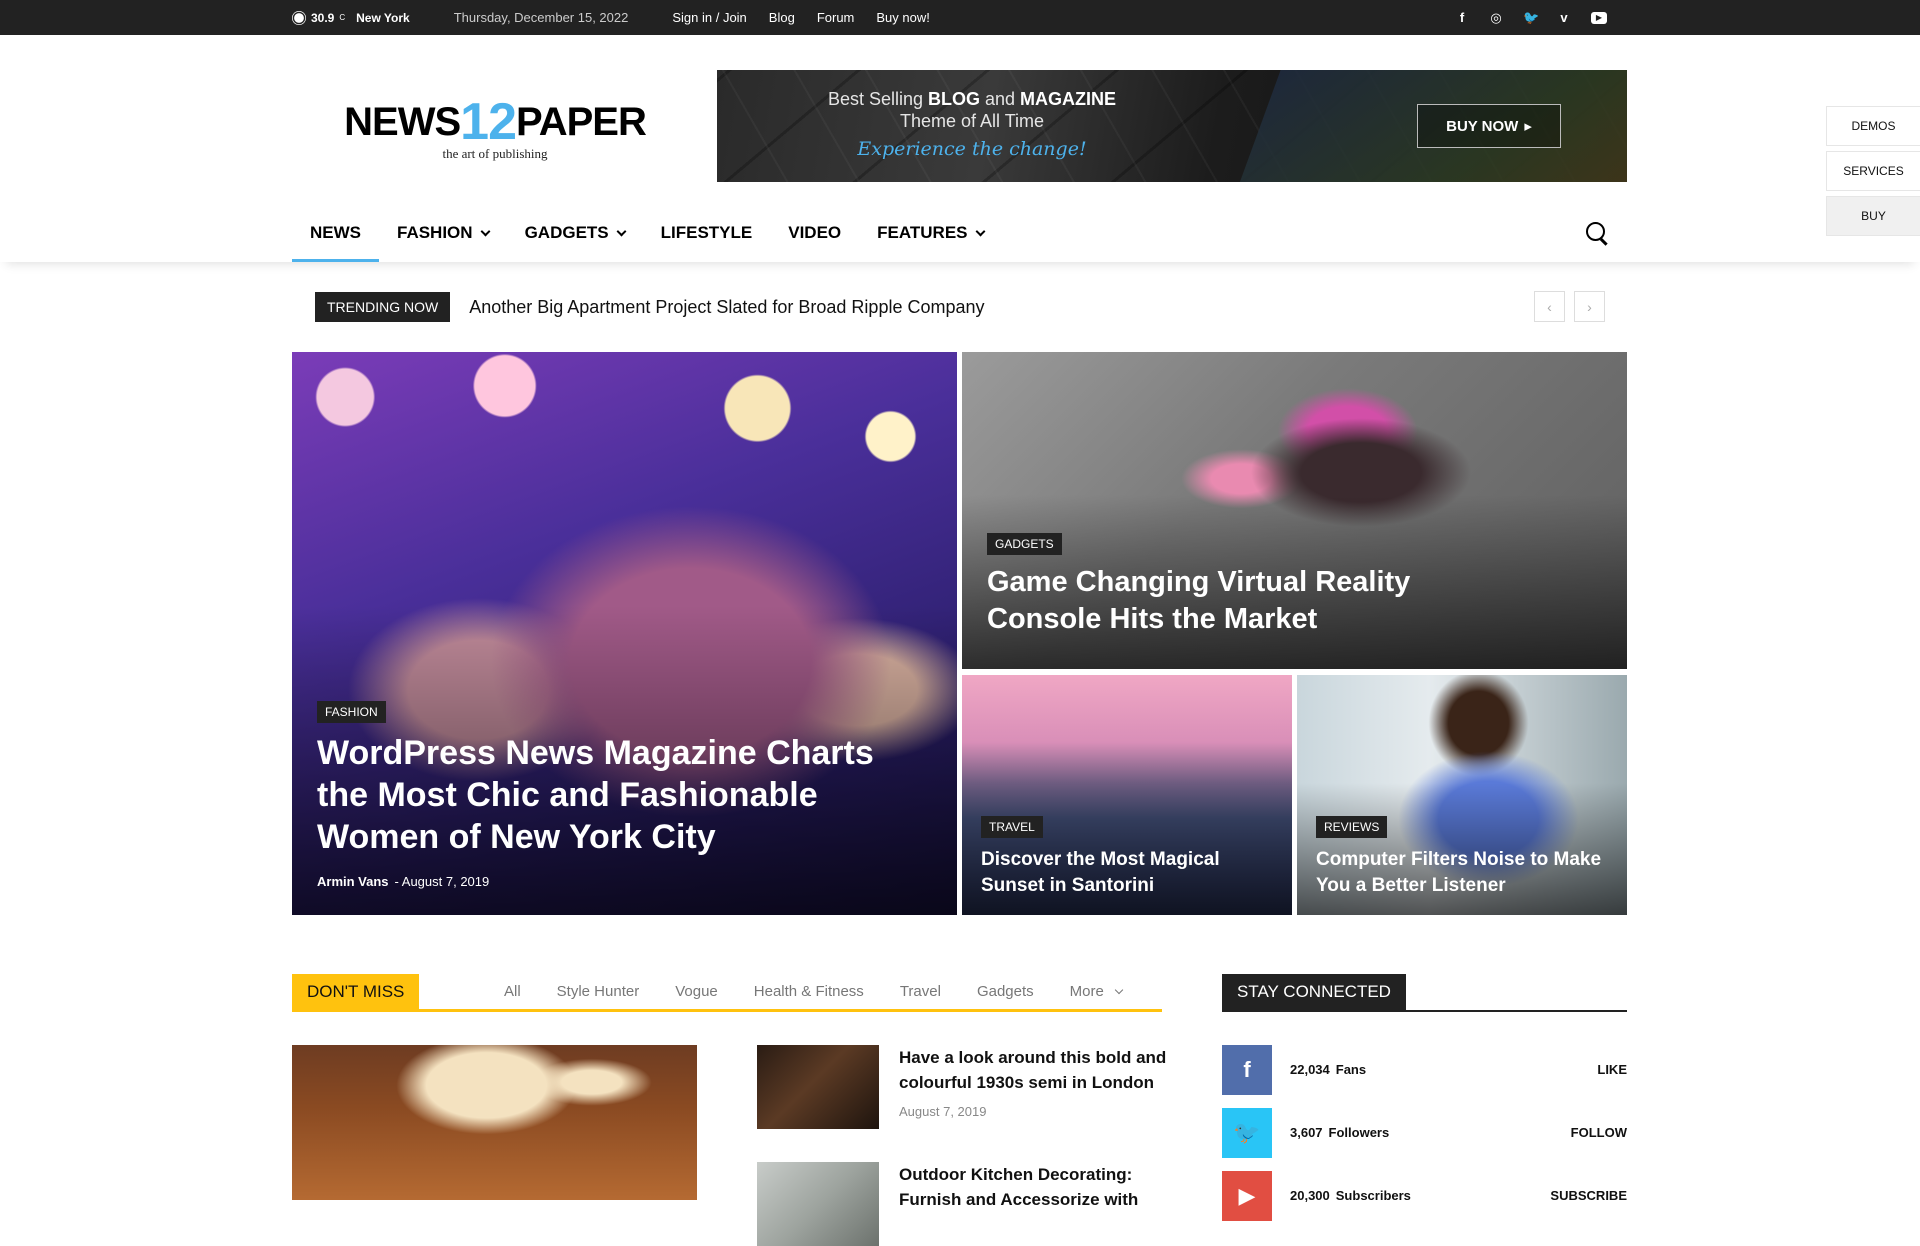  What do you see at coordinates (1352, 827) in the screenshot?
I see `category-badge: REVIEWS` at bounding box center [1352, 827].